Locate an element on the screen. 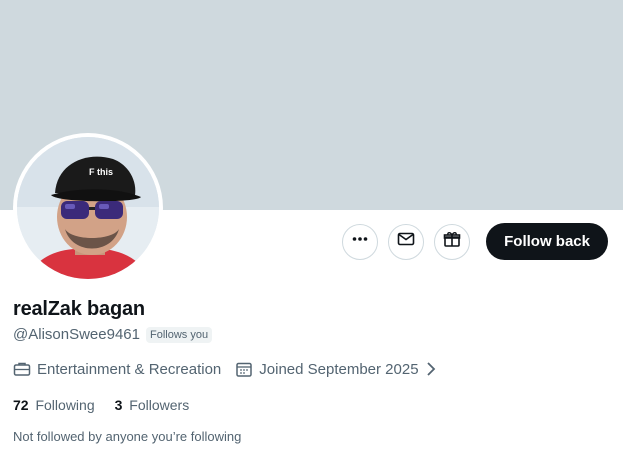 The image size is (623, 457). more-horizontal-icon is located at coordinates (360, 241).